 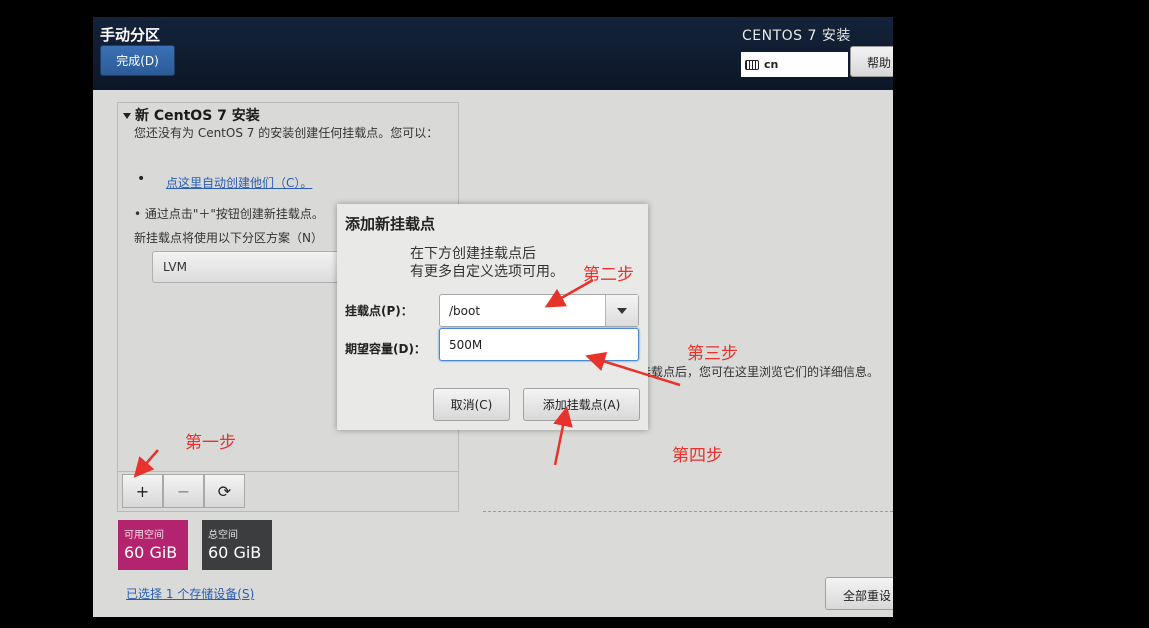 What do you see at coordinates (633, 369) in the screenshot?
I see `arrow-step3` at bounding box center [633, 369].